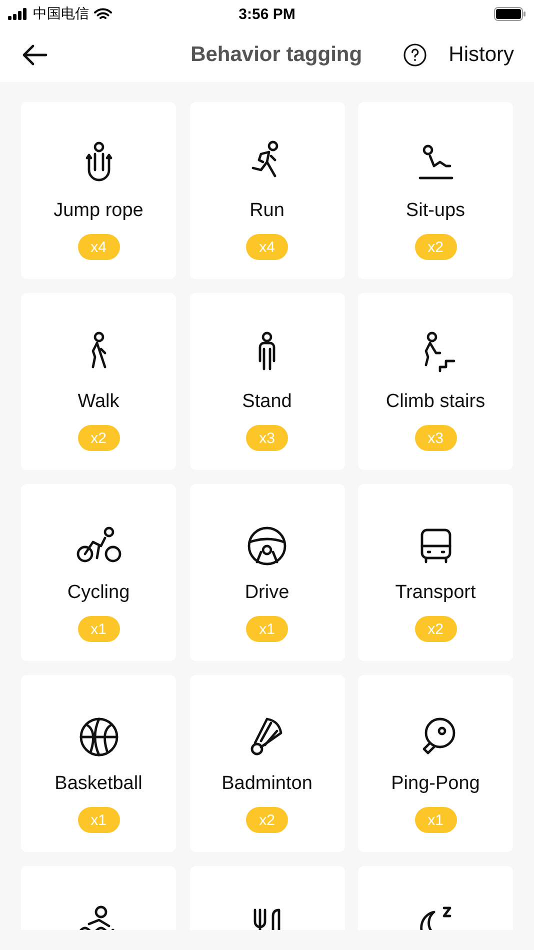 This screenshot has width=534, height=950. I want to click on activity-label: Cycling, so click(98, 593).